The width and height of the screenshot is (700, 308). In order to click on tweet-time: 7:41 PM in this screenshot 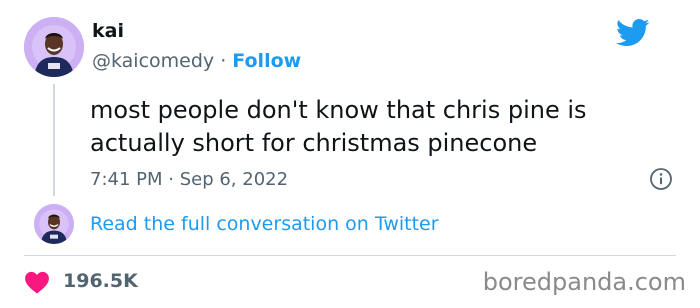, I will do `click(126, 179)`.